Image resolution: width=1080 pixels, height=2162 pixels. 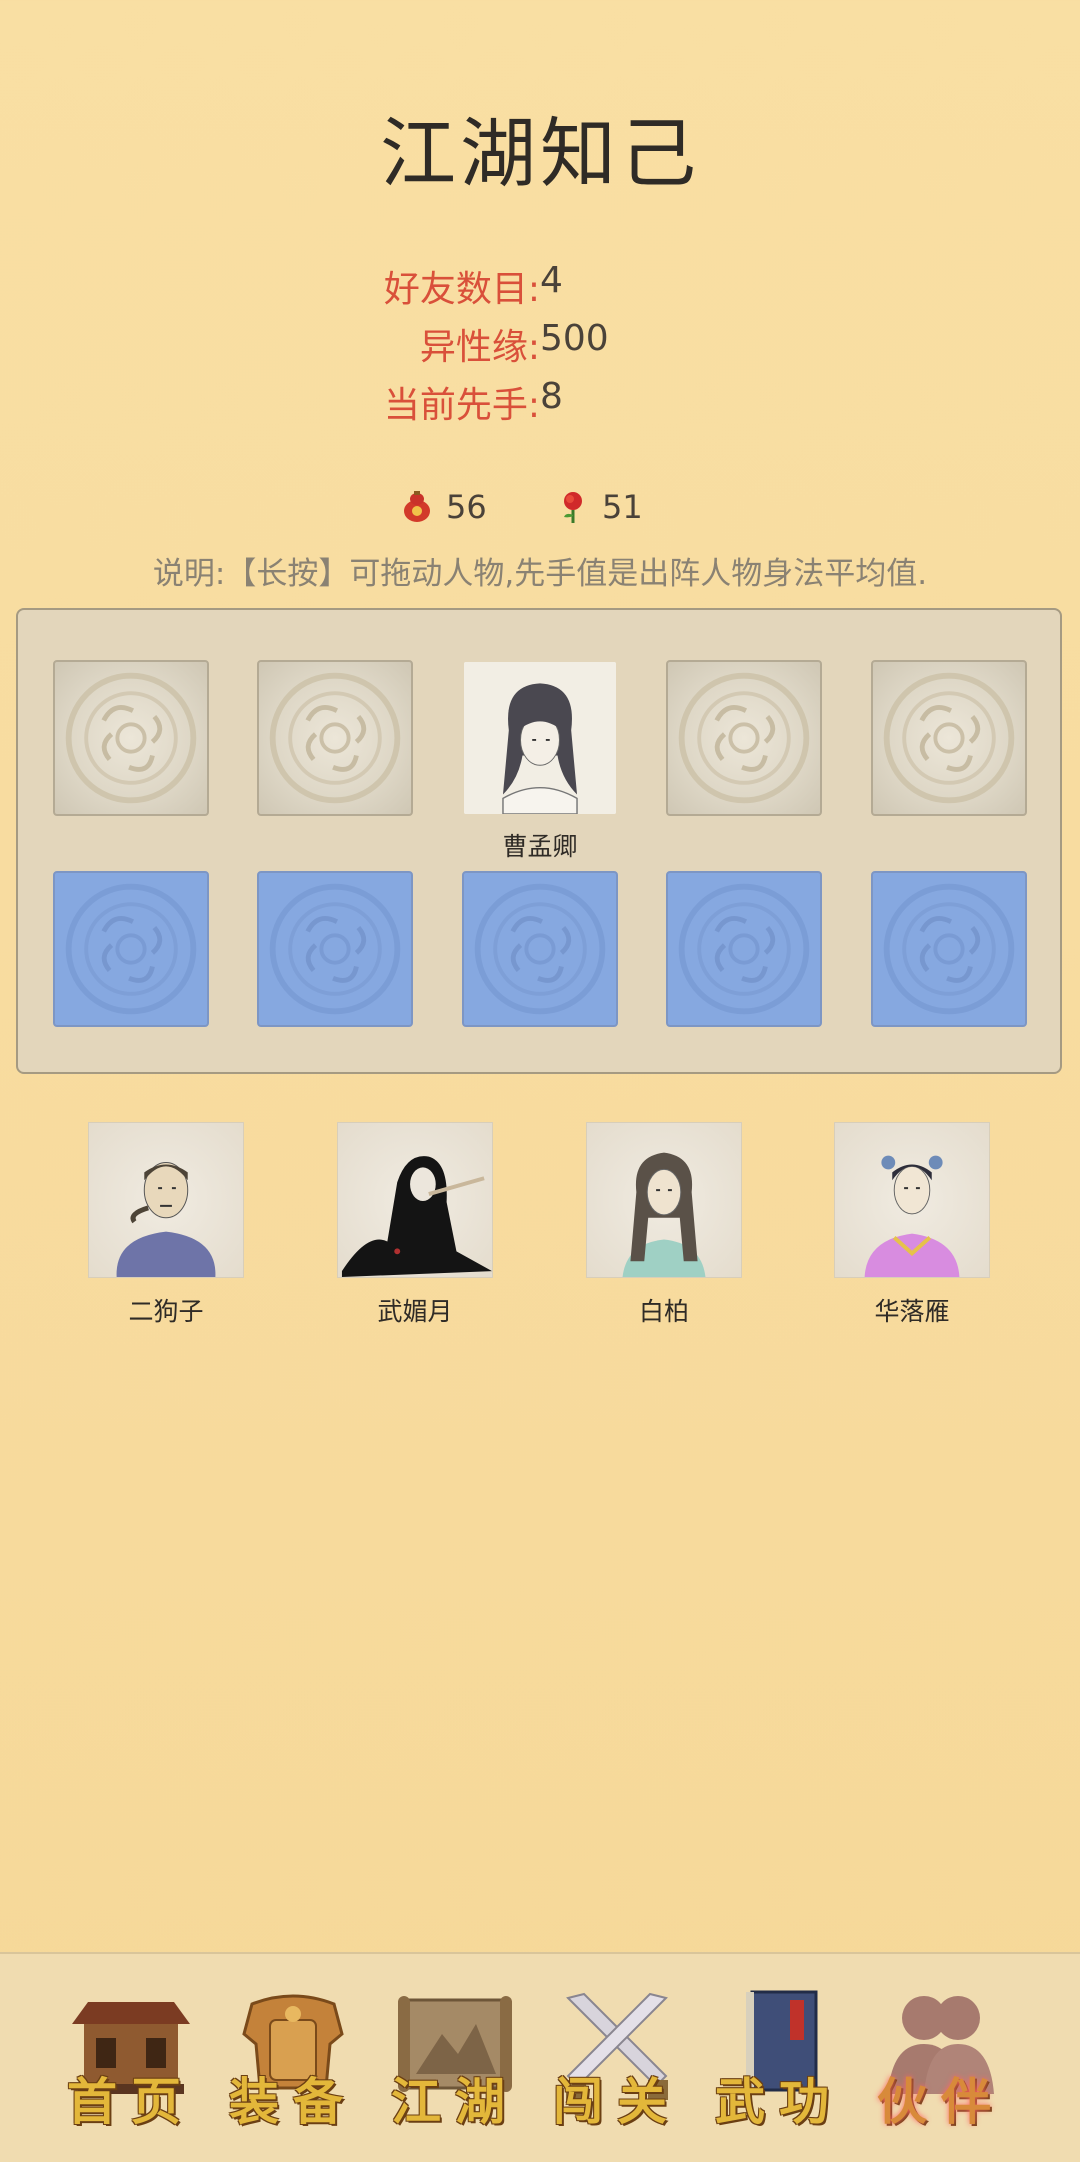 I want to click on nav-partners-button: 伙伴, so click(x=941, y=2059).